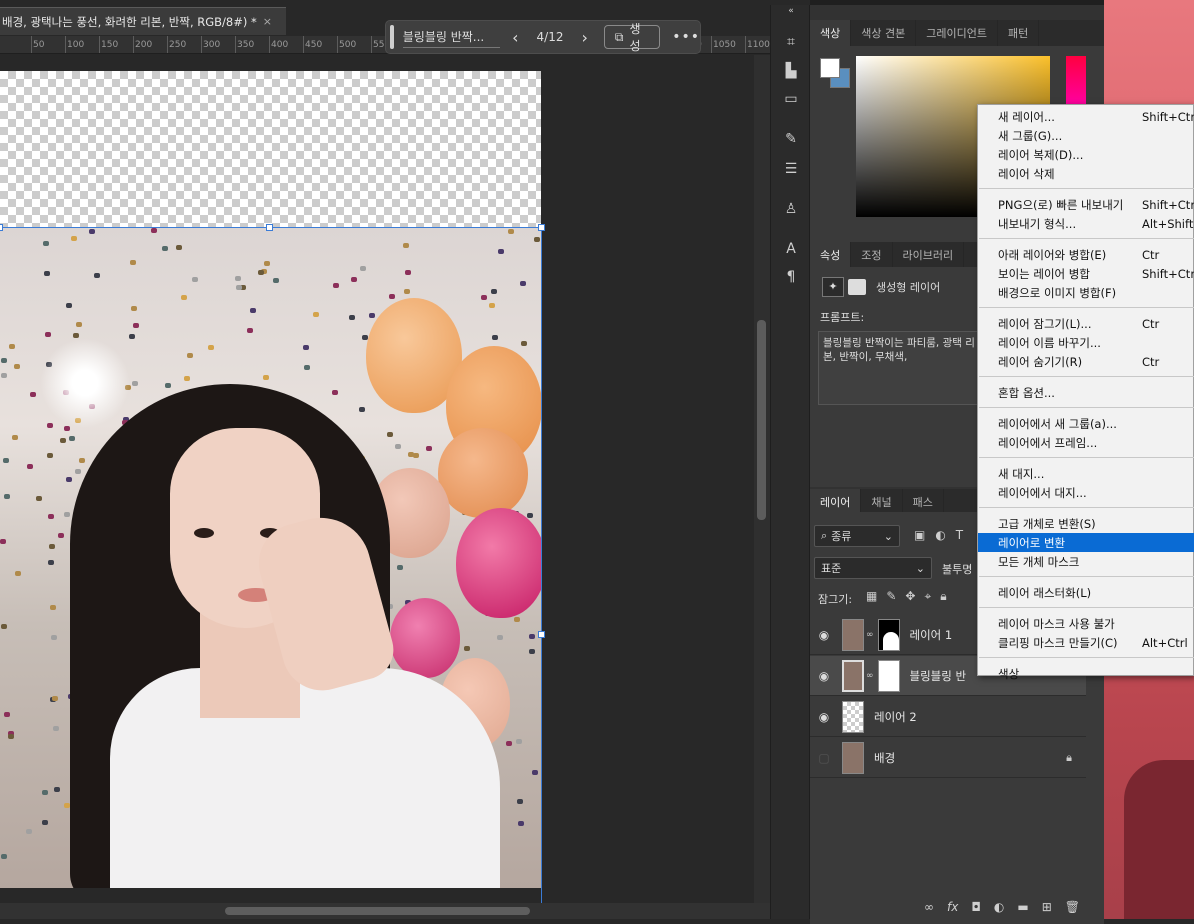 This screenshot has width=1194, height=924. What do you see at coordinates (957, 33) in the screenshot?
I see `tab-gradients: 그레이디언트` at bounding box center [957, 33].